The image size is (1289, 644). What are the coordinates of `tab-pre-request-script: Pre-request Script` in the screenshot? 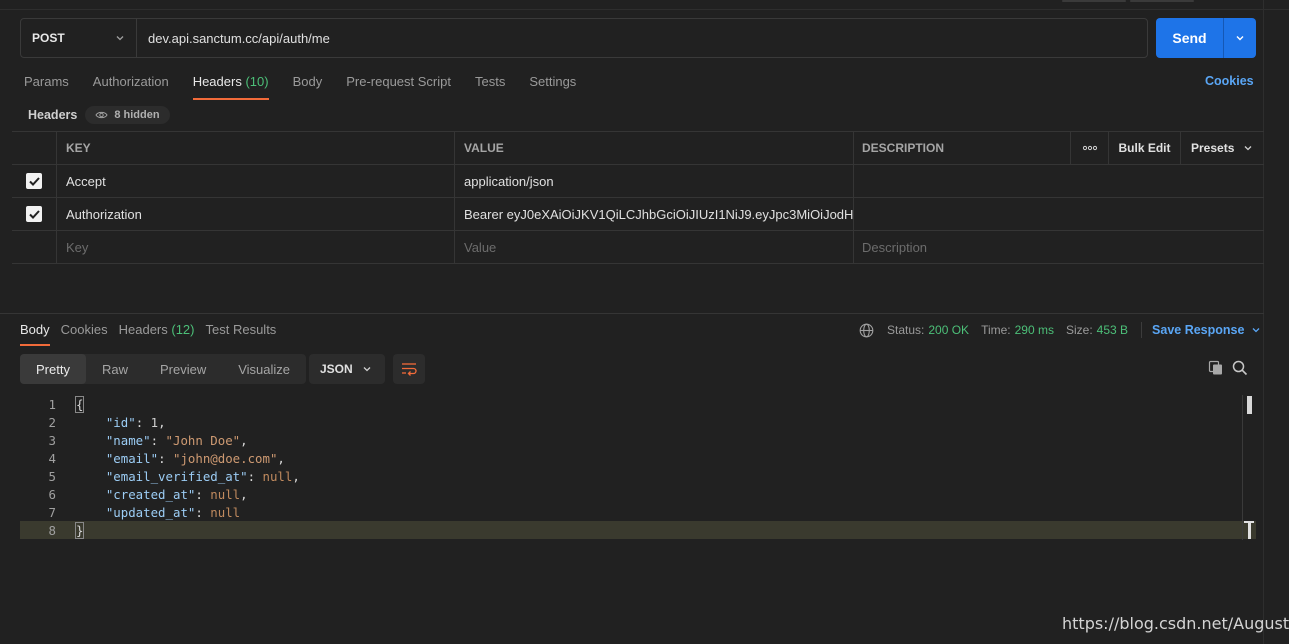 It's located at (398, 85).